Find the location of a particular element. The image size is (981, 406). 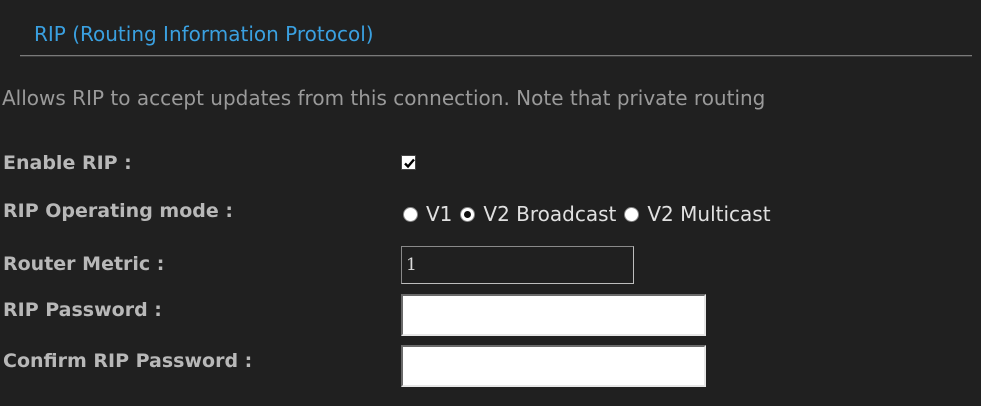

enable-rip-checkbox is located at coordinates (408, 162).